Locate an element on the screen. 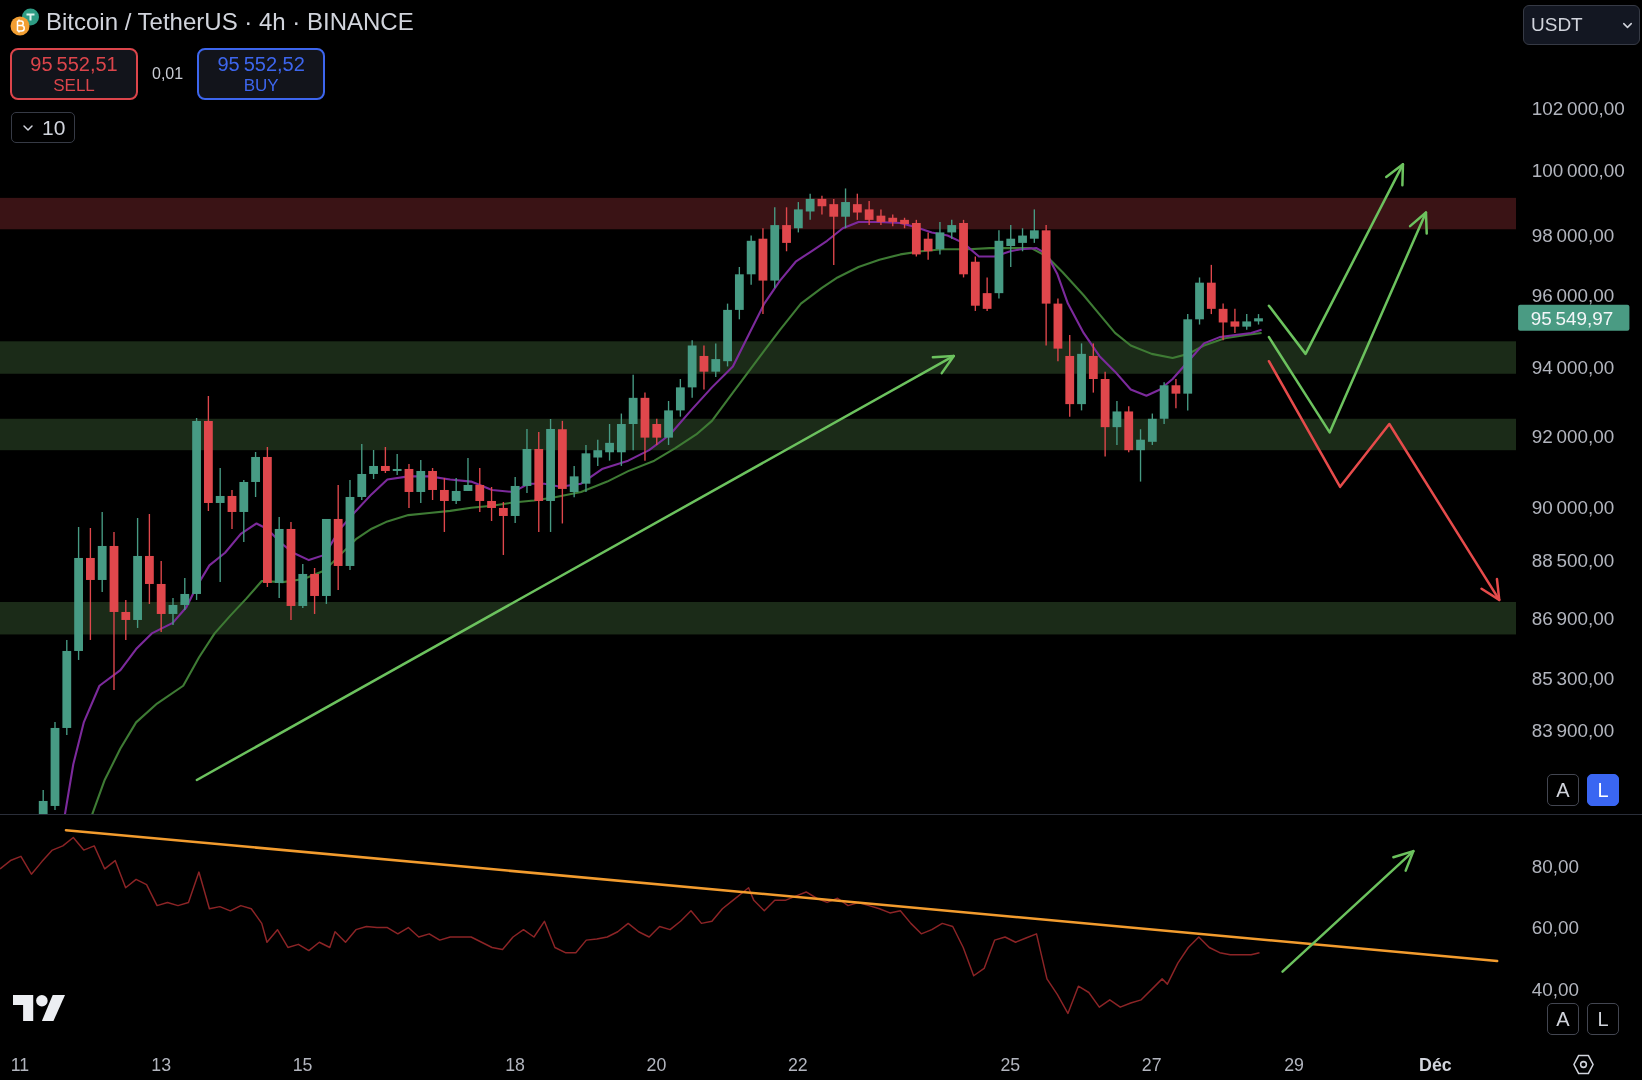 This screenshot has height=1080, width=1642. price-axis-label: 90 000,00 is located at coordinates (1573, 508).